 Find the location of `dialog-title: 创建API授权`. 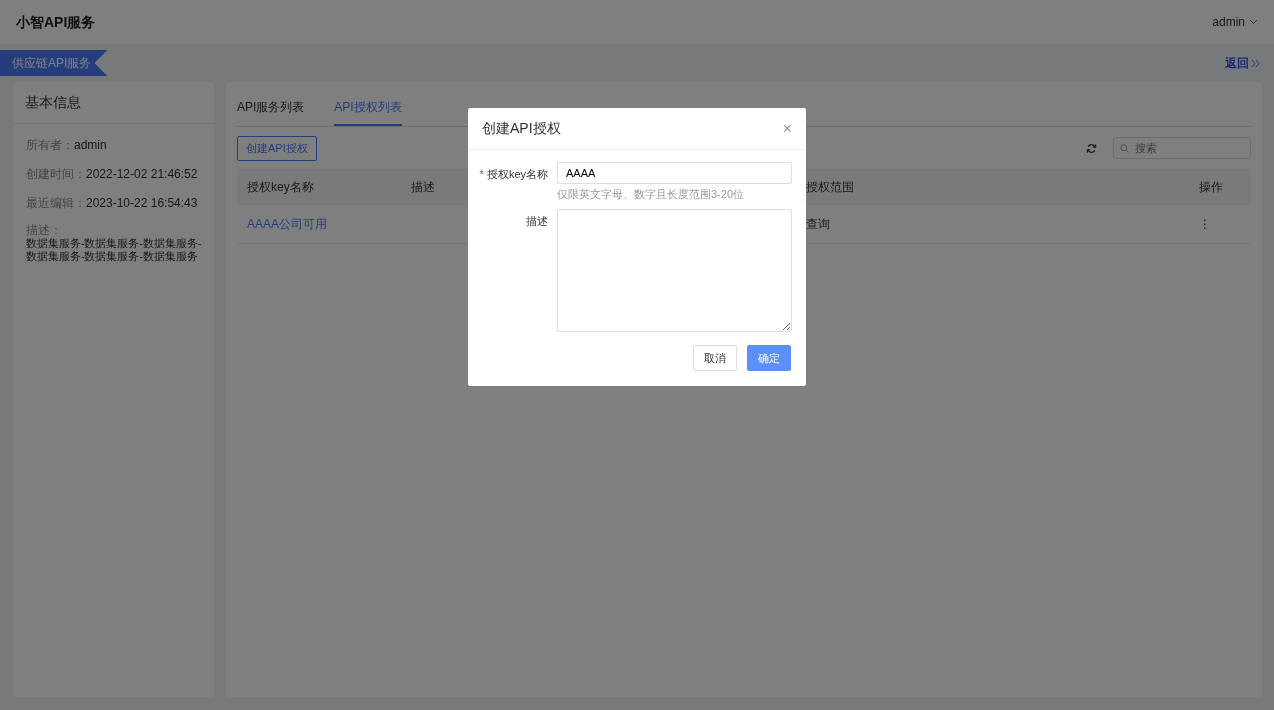

dialog-title: 创建API授权 is located at coordinates (521, 128).